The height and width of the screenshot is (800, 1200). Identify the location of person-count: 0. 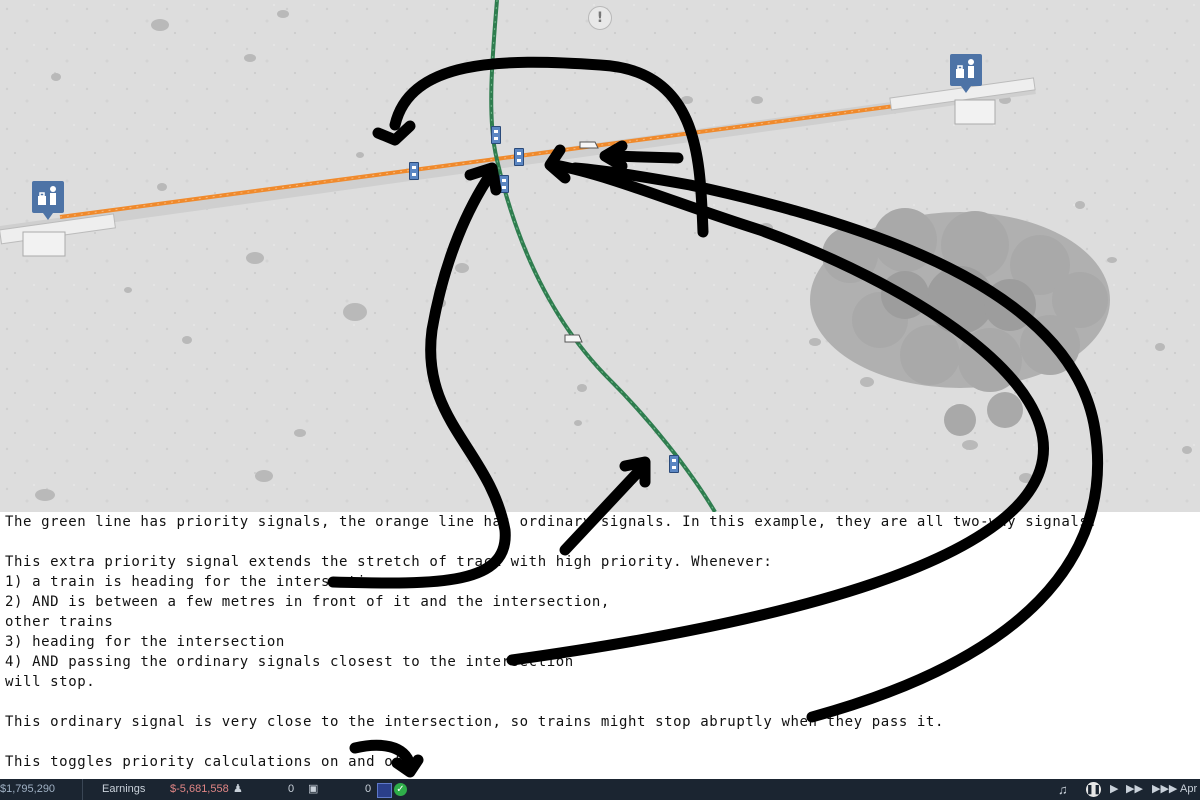
(291, 789).